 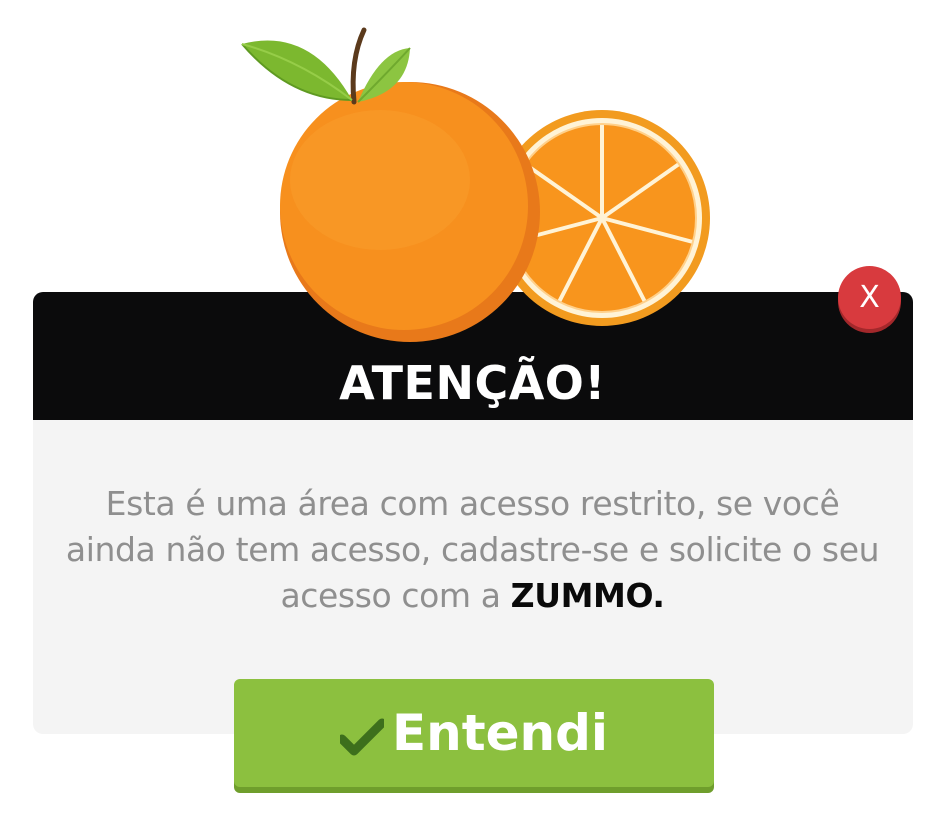 I want to click on check-icon, so click(x=361, y=737).